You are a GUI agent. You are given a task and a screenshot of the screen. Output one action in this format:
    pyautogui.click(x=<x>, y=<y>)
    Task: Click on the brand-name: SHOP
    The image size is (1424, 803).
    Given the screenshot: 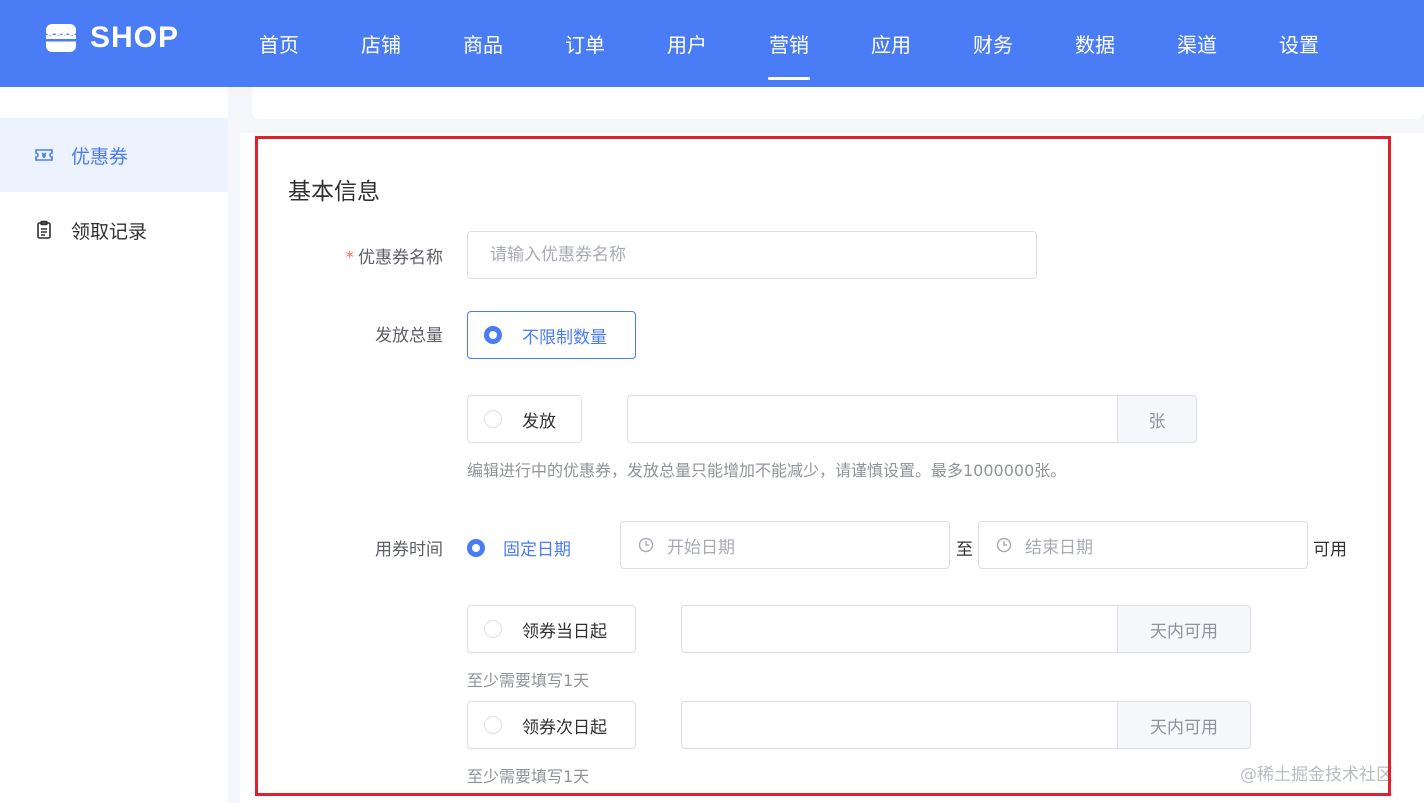 What is the action you would take?
    pyautogui.click(x=135, y=37)
    